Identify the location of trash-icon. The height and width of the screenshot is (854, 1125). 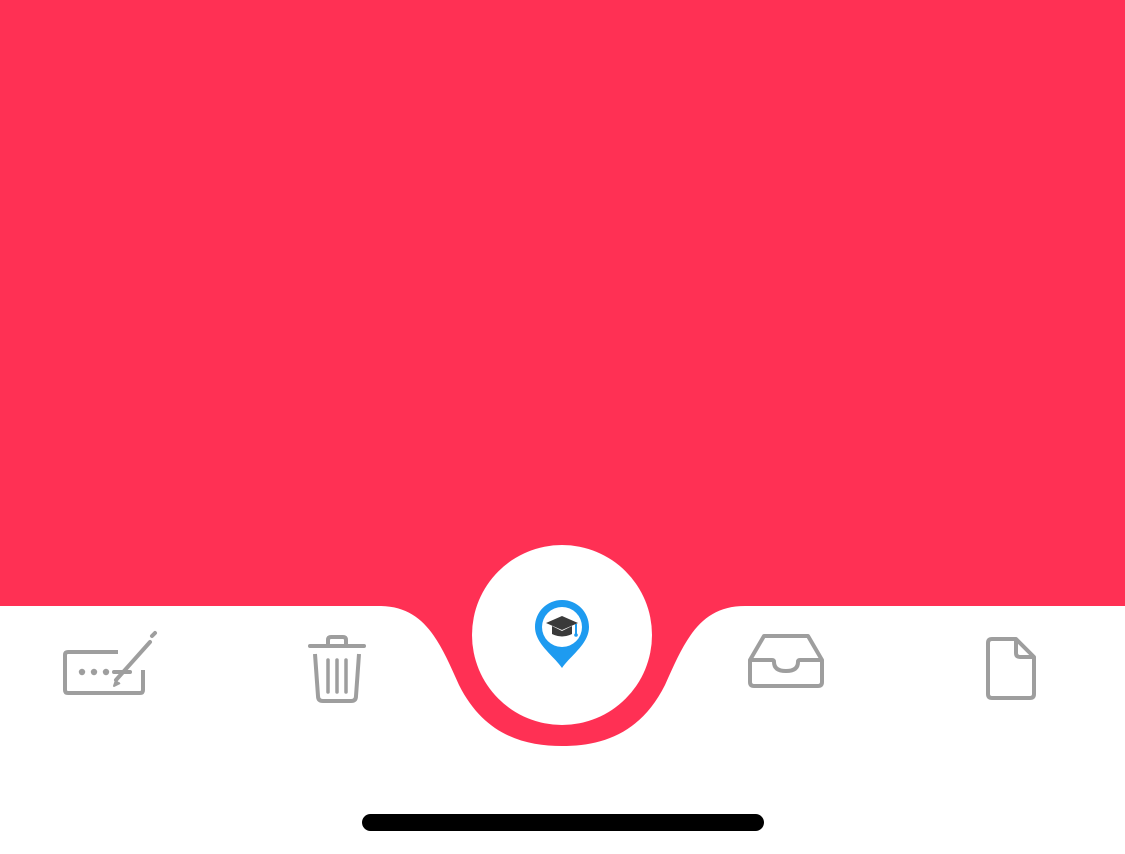
(337, 669).